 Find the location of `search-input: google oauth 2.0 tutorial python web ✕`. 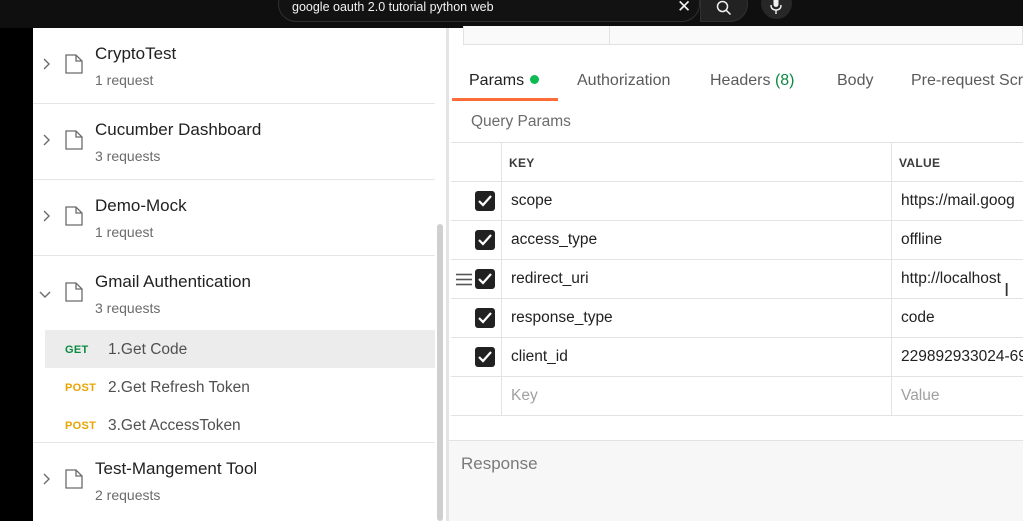

search-input: google oauth 2.0 tutorial python web ✕ is located at coordinates (489, 11).